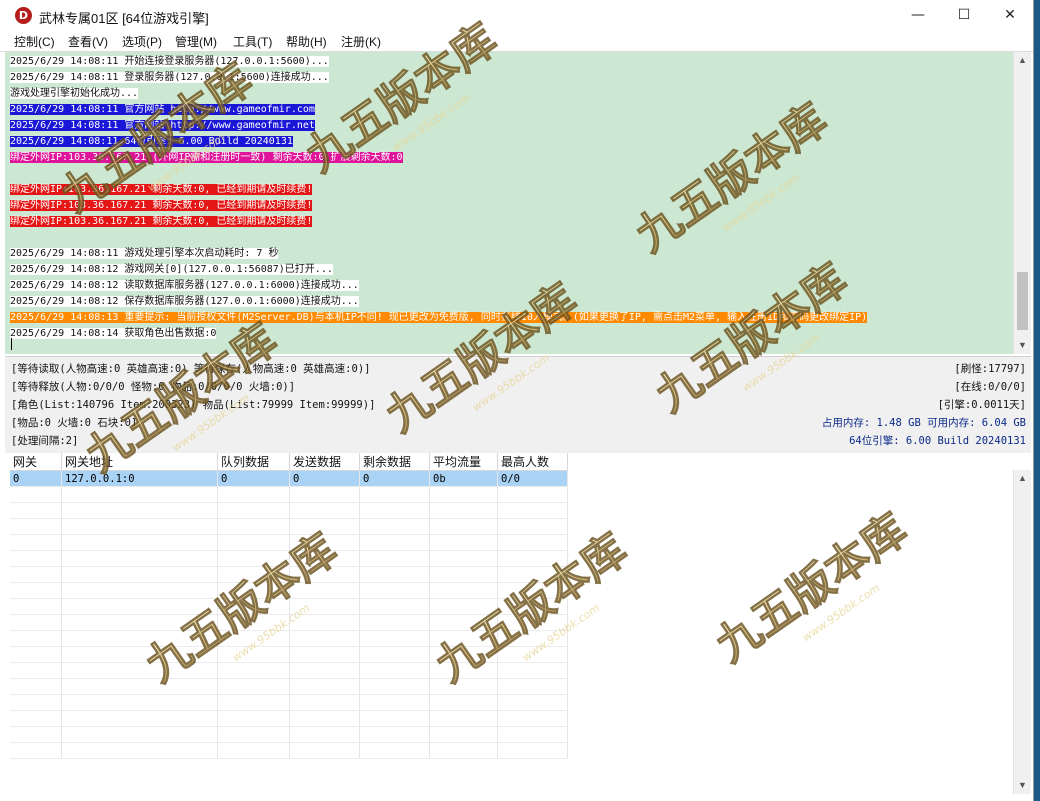  Describe the element at coordinates (144, 253) in the screenshot. I see `log-line: 2025/6/29 14:08:11 游戏处理引擎本次启动耗时: 7 秒` at that location.